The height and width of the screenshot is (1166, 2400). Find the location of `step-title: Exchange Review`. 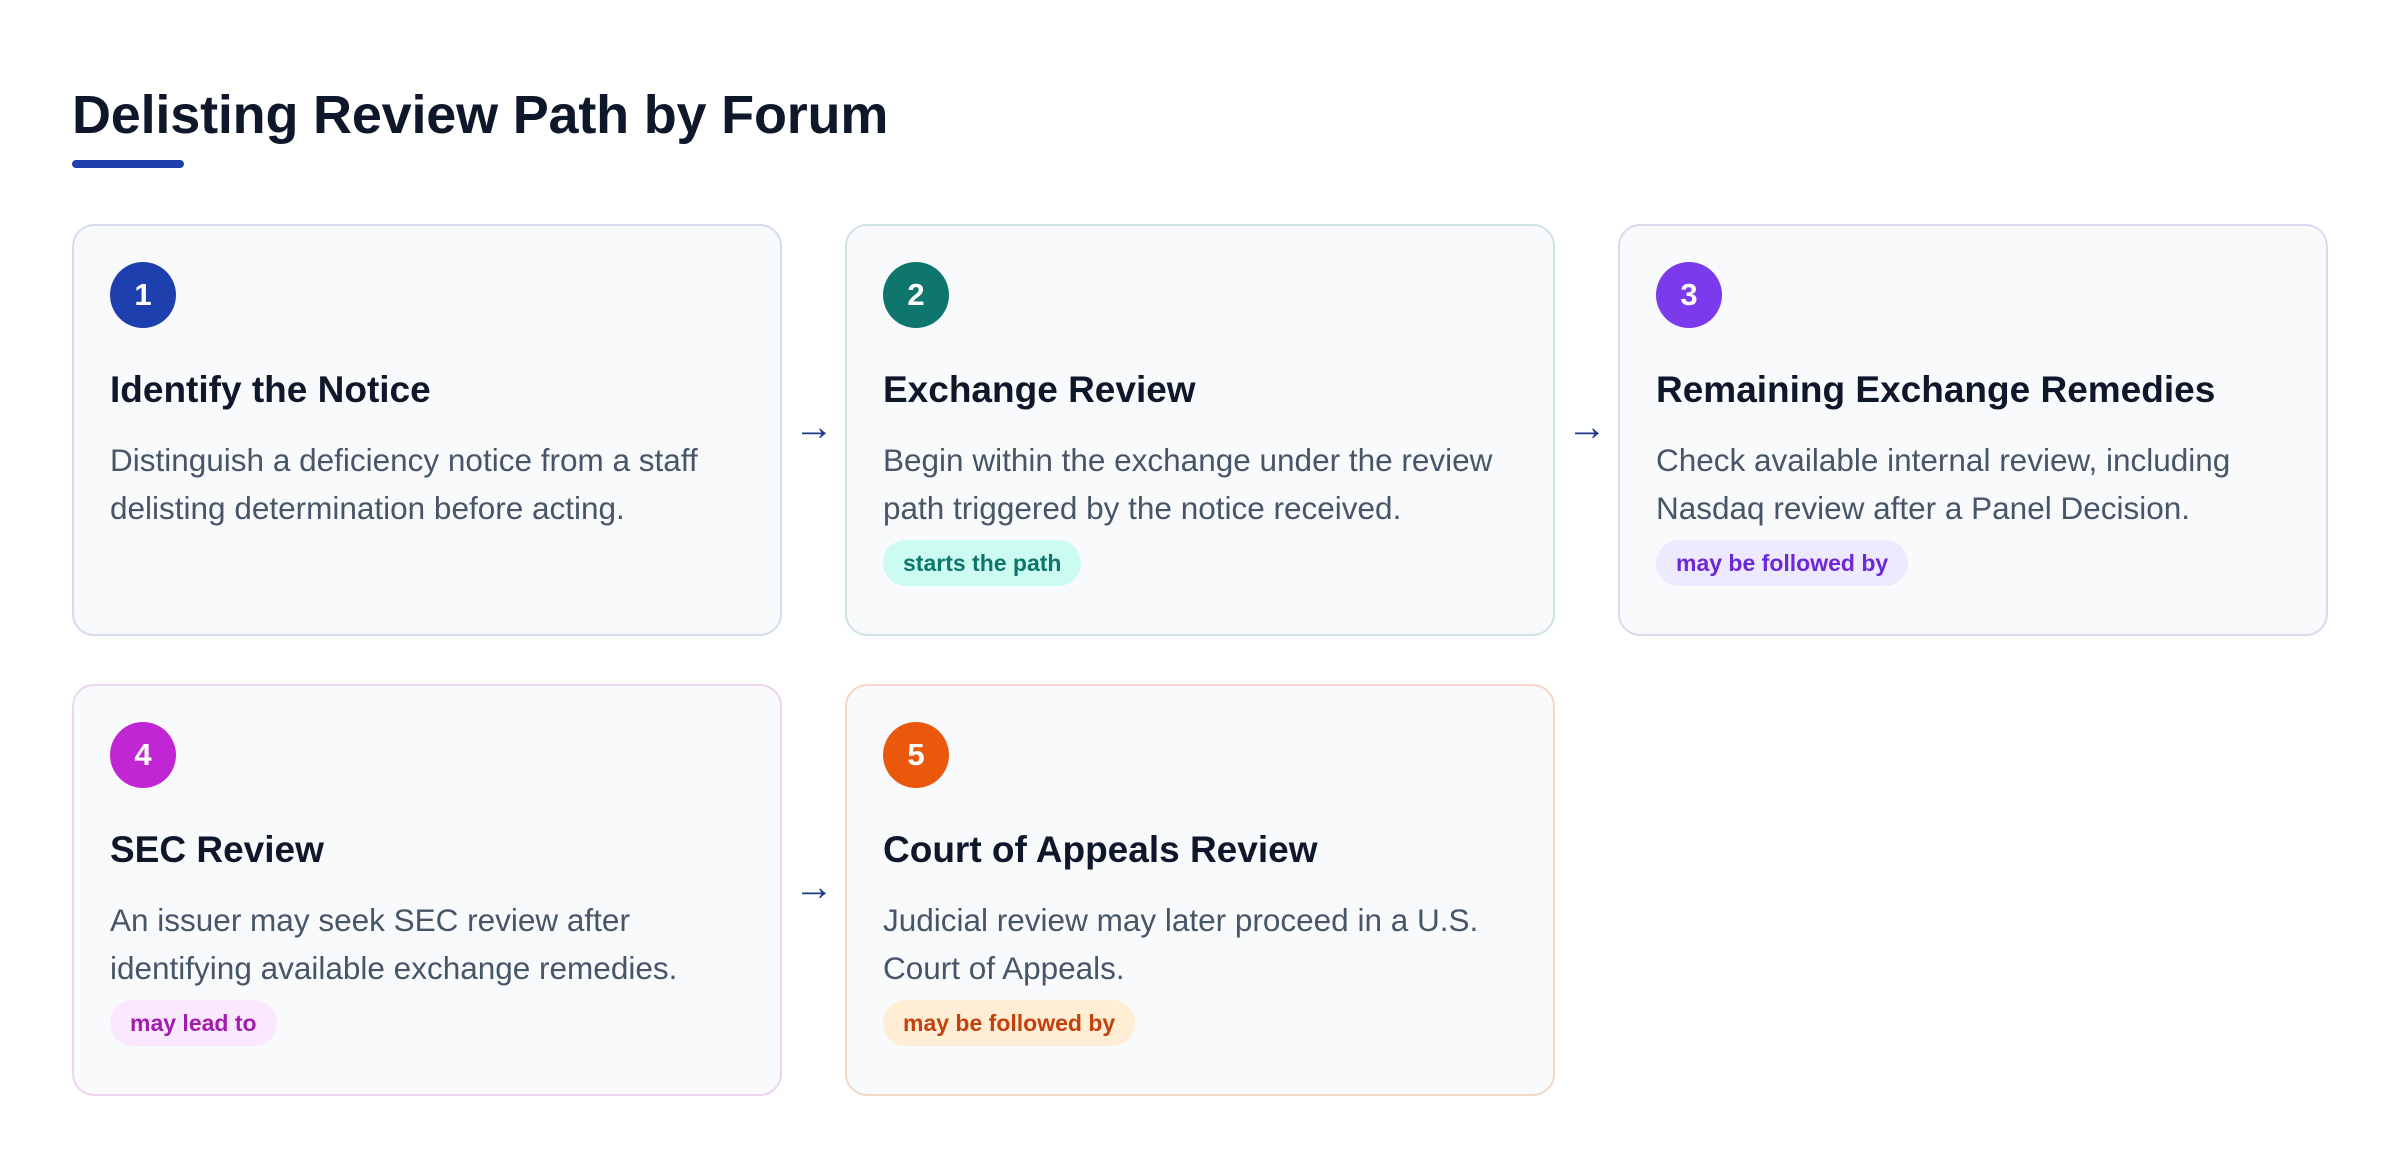

step-title: Exchange Review is located at coordinates (1039, 389).